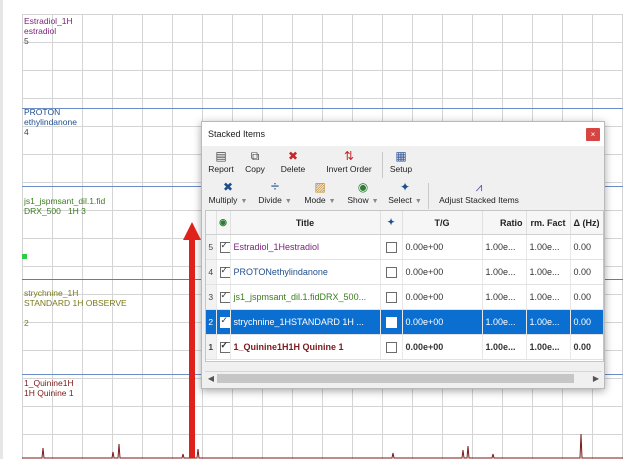 The height and width of the screenshot is (459, 623). Describe the element at coordinates (504, 223) in the screenshot. I see `header-ratio: Ratio` at that location.